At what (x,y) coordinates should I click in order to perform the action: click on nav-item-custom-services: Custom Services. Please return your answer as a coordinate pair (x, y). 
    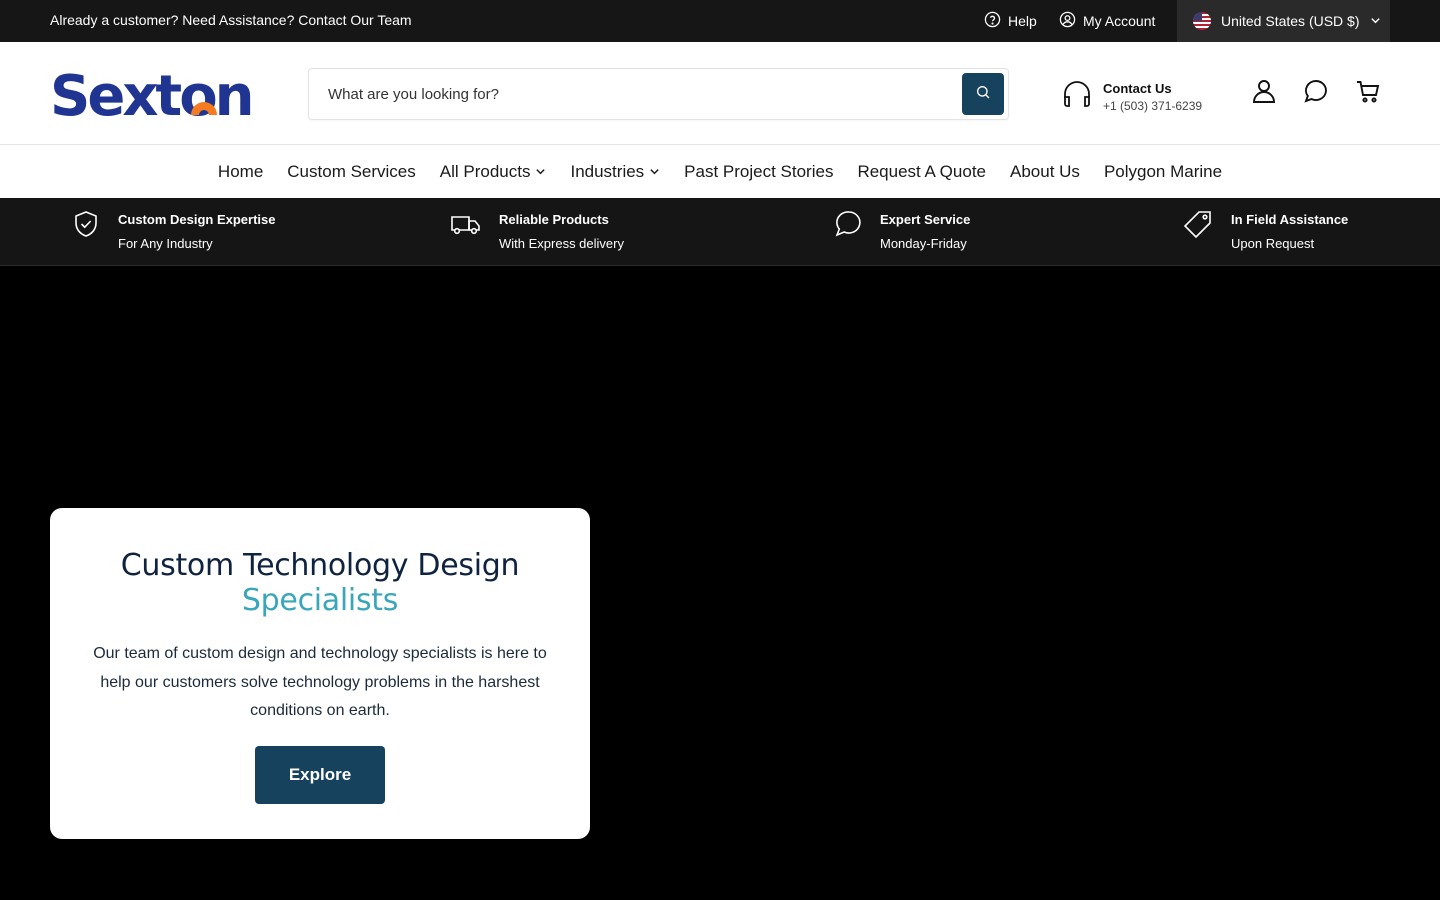
    Looking at the image, I should click on (351, 172).